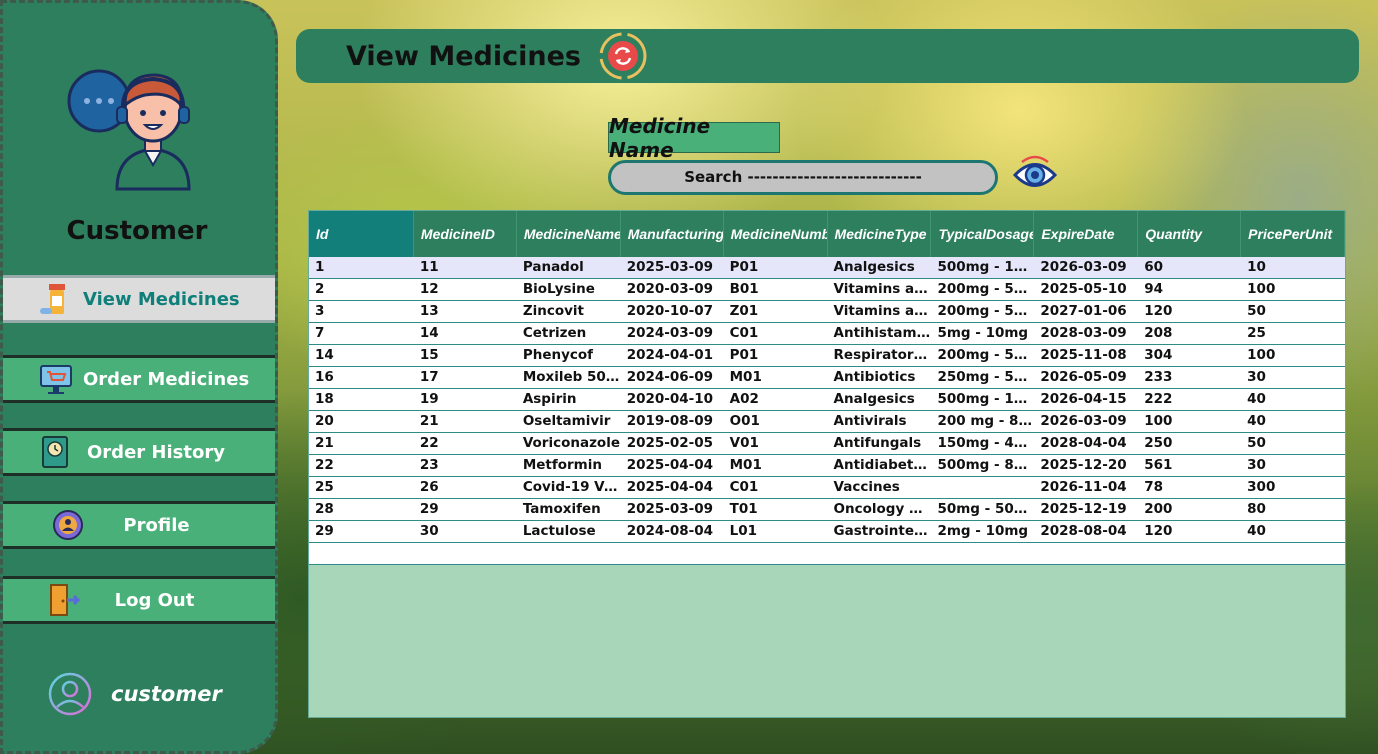  I want to click on table-cell: V01, so click(776, 443).